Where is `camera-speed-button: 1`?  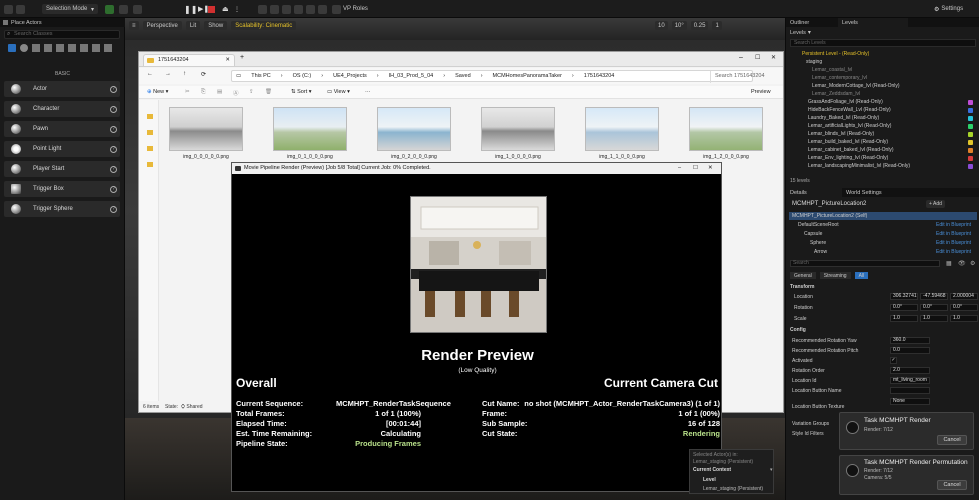
camera-speed-button: 1 is located at coordinates (717, 25).